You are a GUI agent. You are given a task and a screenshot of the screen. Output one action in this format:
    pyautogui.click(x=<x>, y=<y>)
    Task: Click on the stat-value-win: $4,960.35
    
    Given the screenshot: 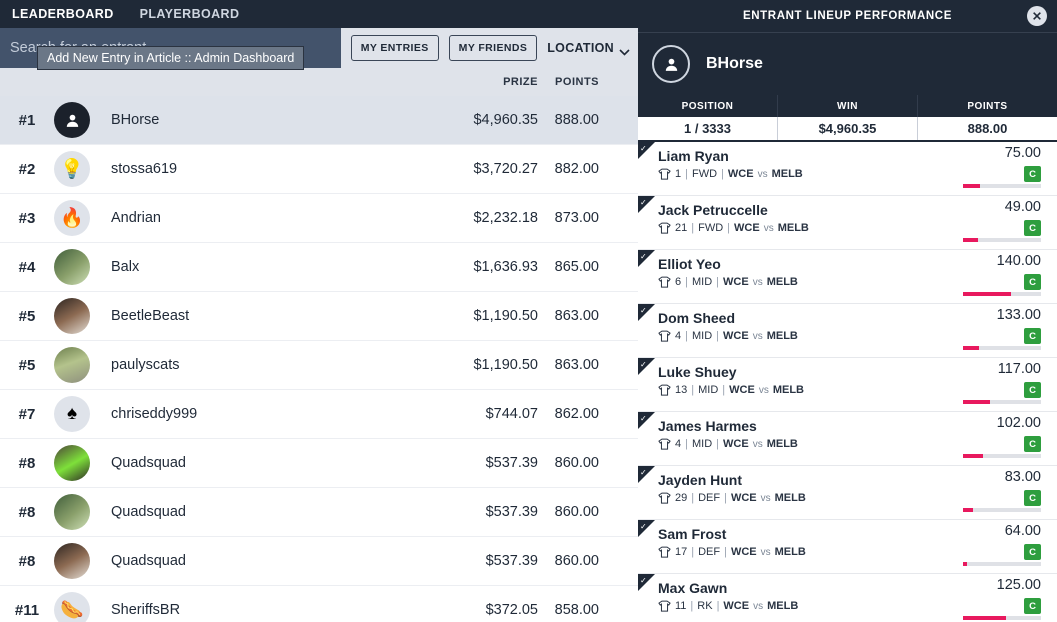 What is the action you would take?
    pyautogui.click(x=847, y=128)
    